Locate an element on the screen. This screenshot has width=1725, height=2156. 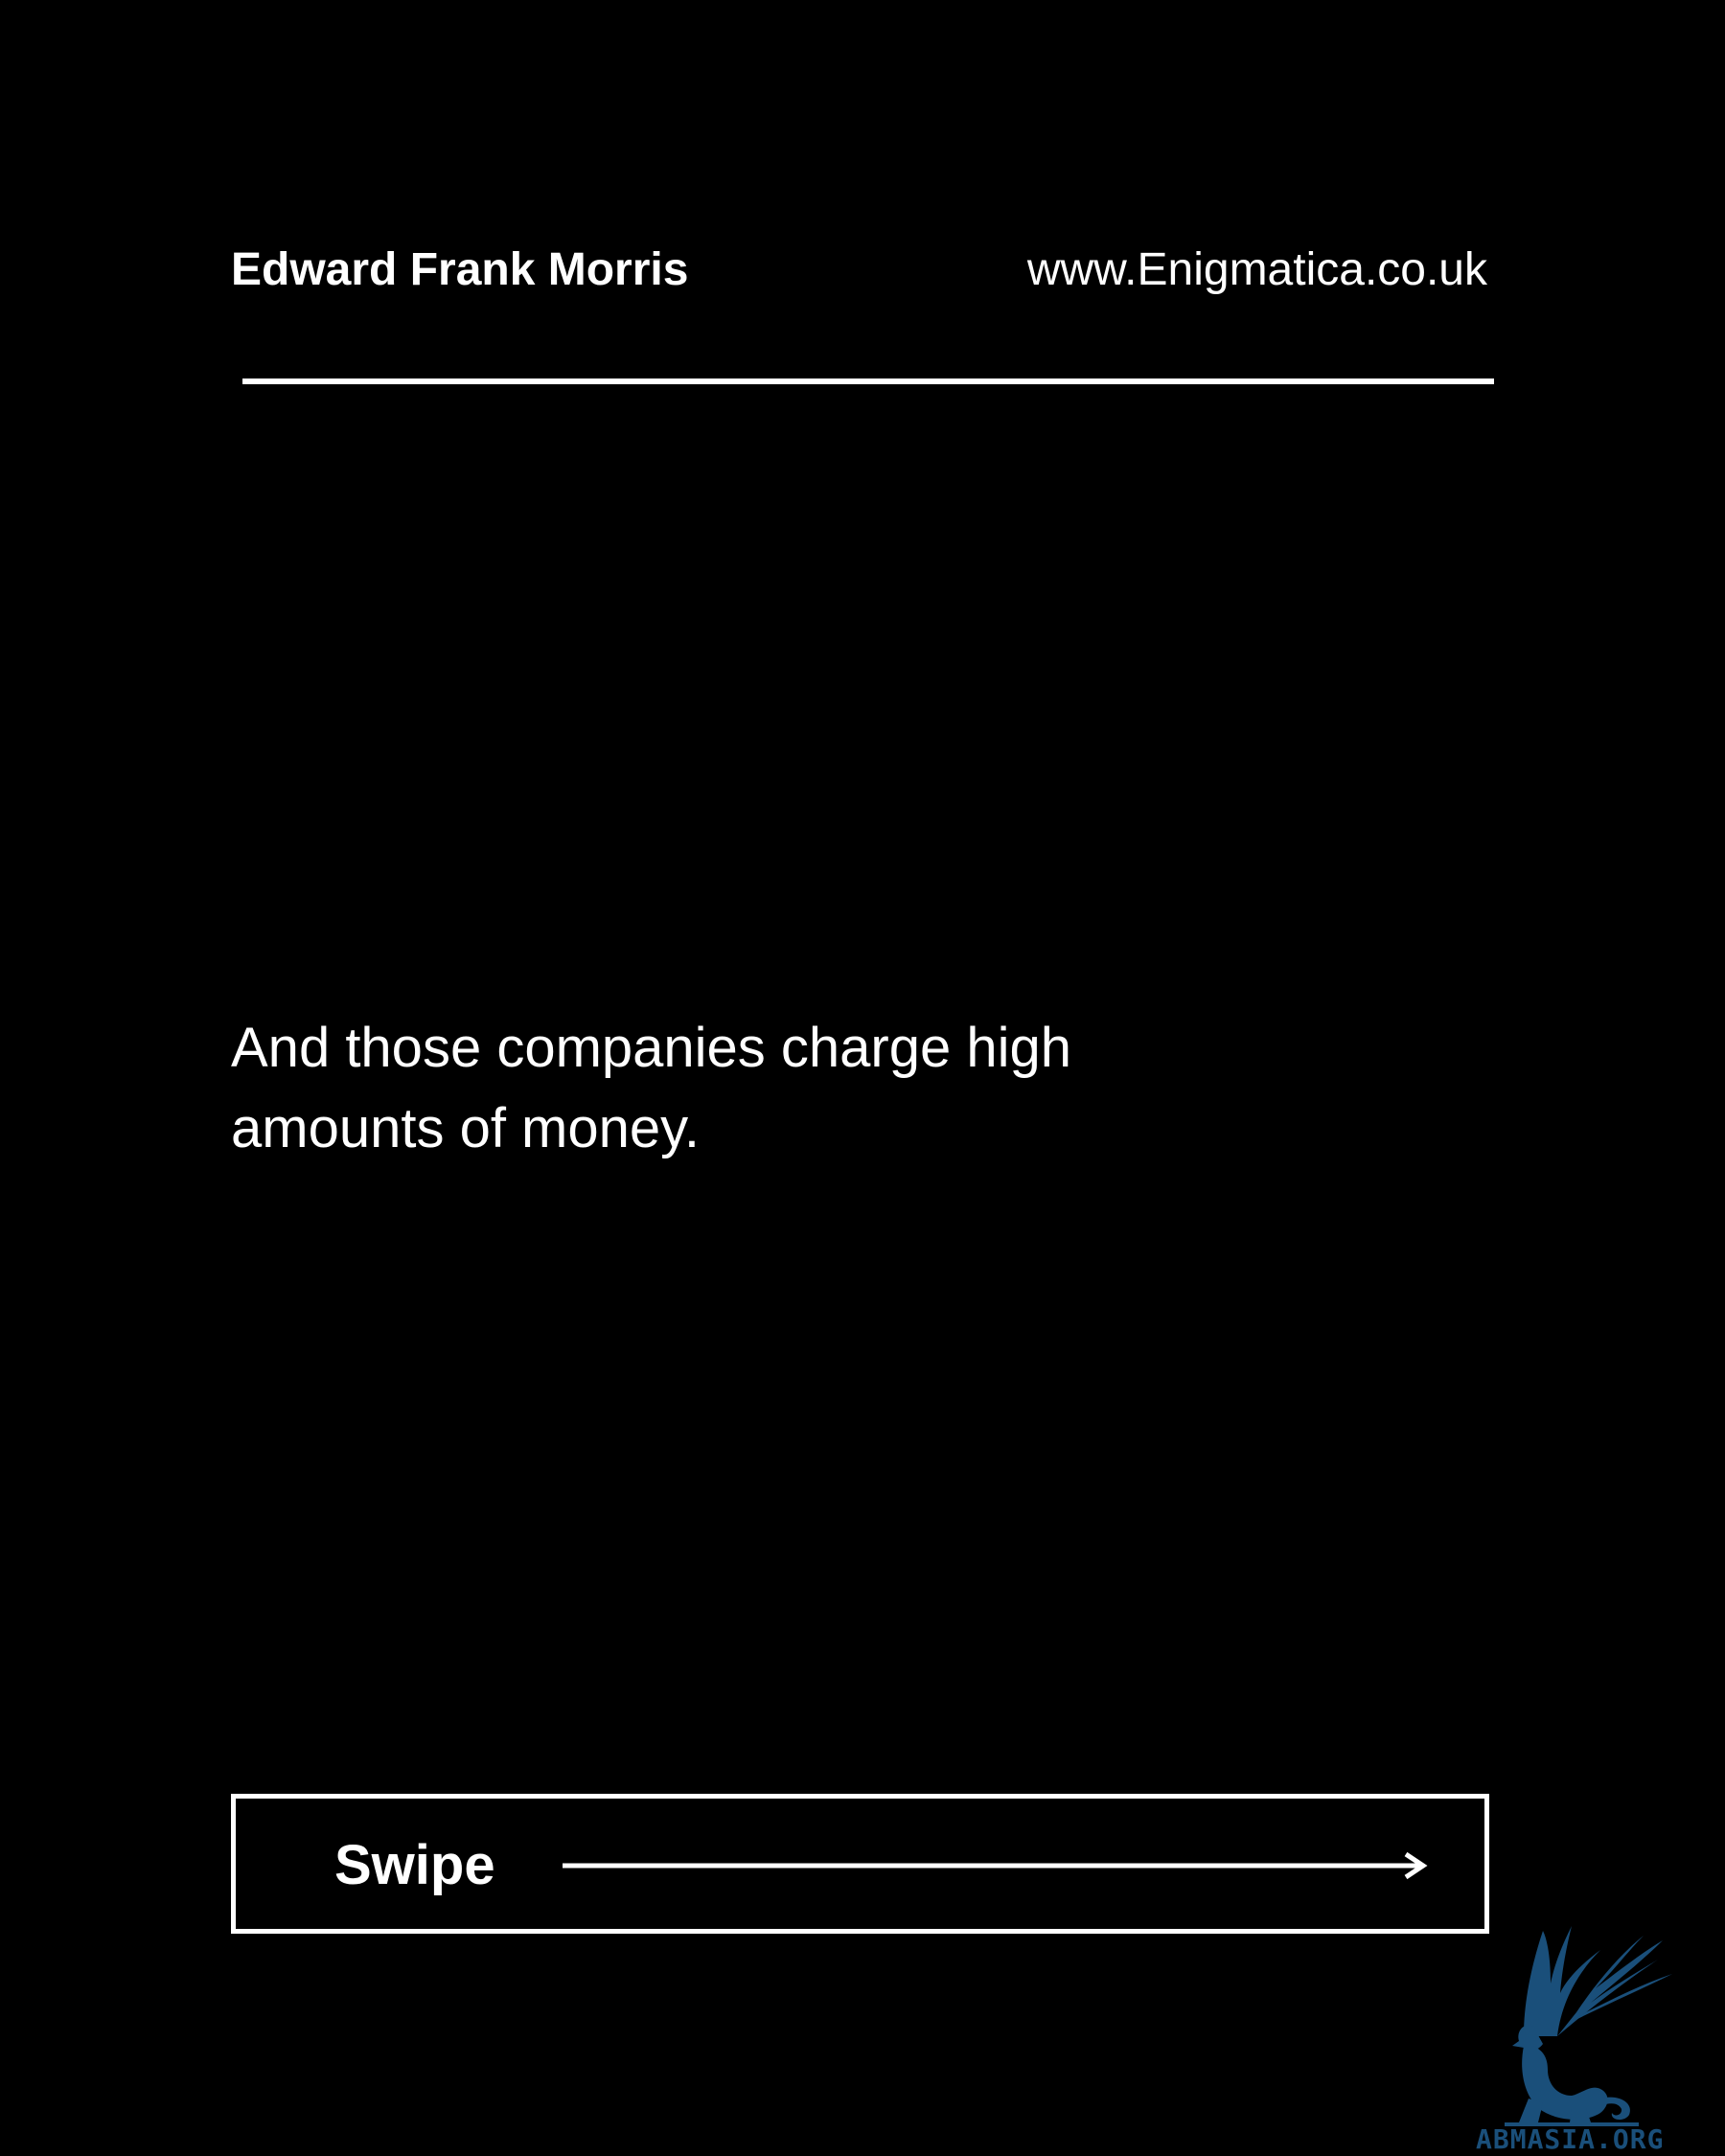
swipe-label: Swipe is located at coordinates (414, 1865).